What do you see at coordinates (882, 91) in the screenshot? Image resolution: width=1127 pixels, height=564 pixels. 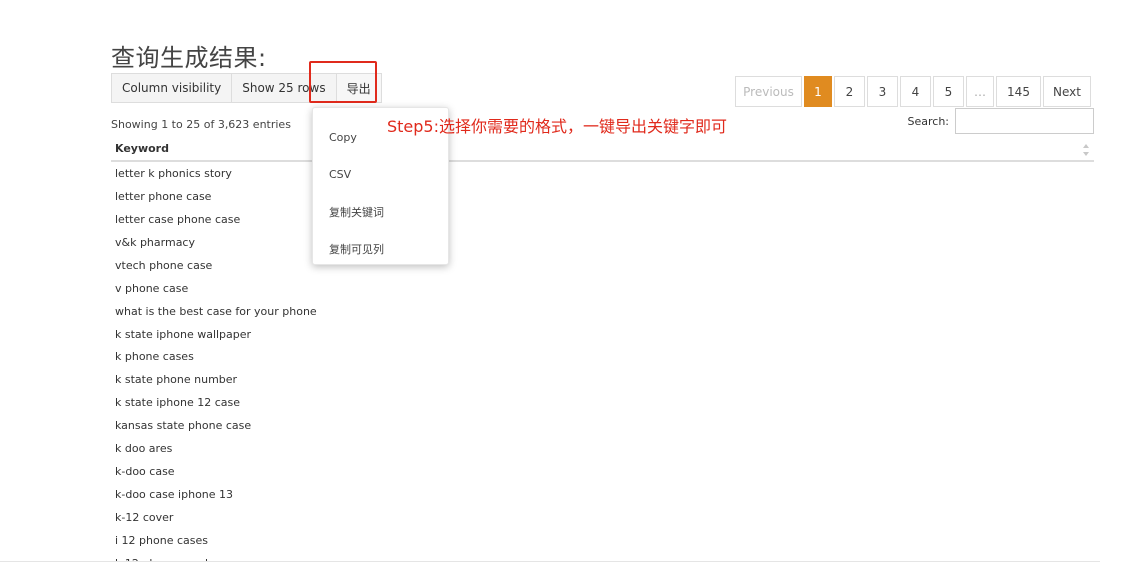 I see `page-button-3: 3` at bounding box center [882, 91].